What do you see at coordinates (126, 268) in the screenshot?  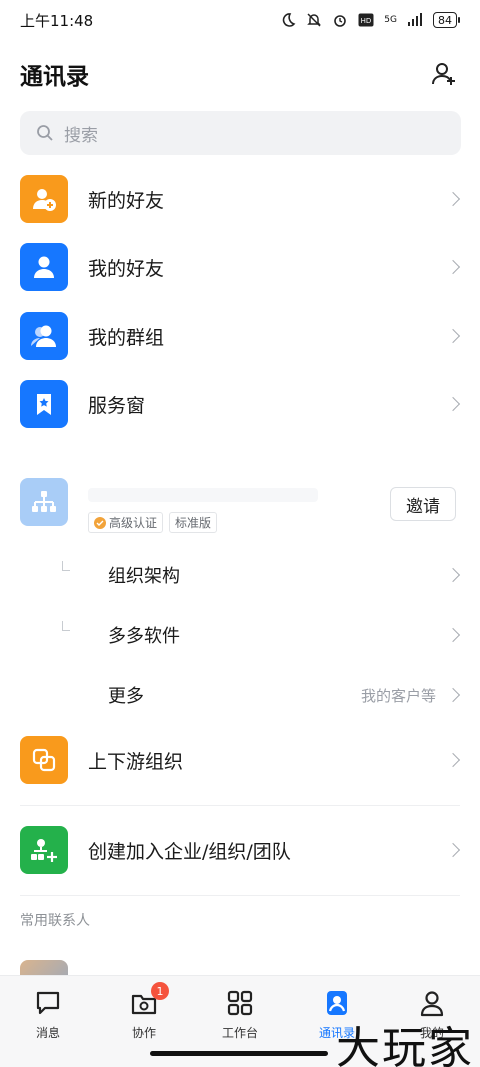 I see `menu-label: 我的好友` at bounding box center [126, 268].